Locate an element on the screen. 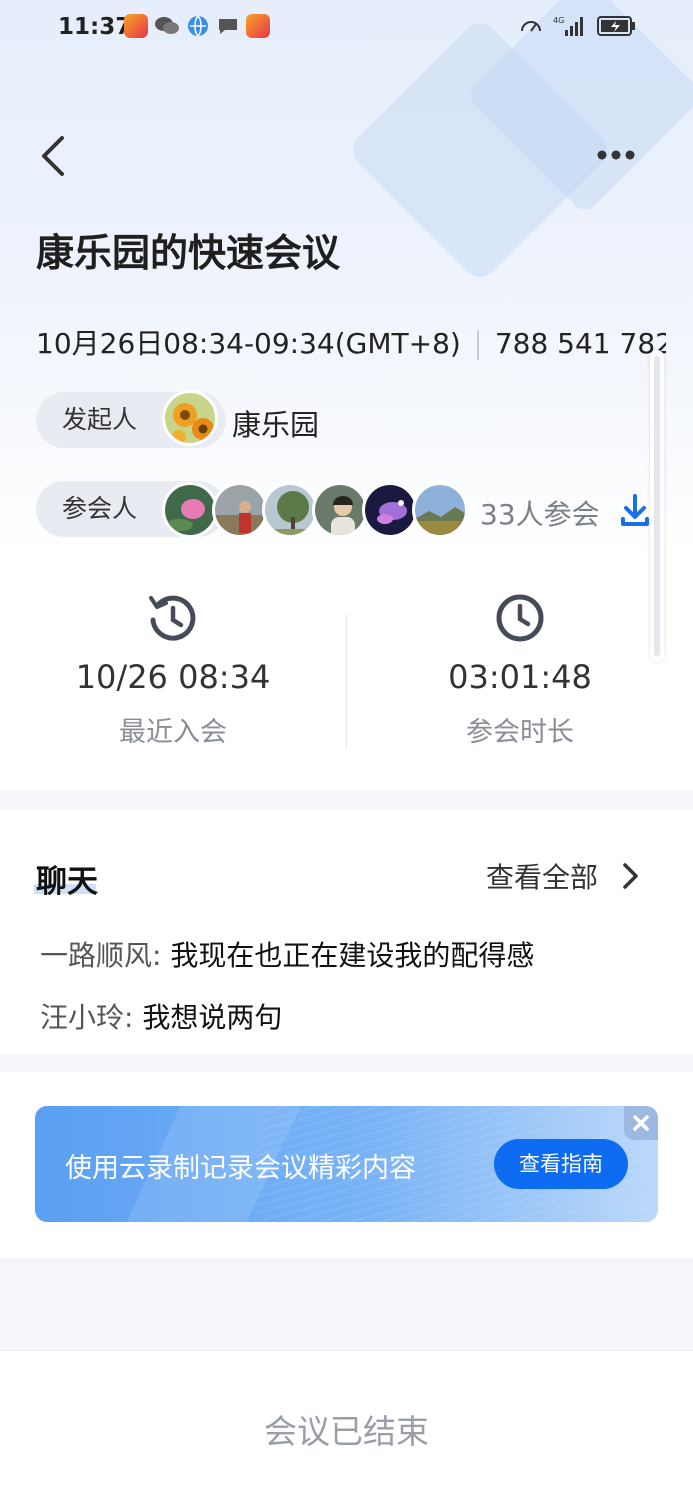  download-button is located at coordinates (635, 510).